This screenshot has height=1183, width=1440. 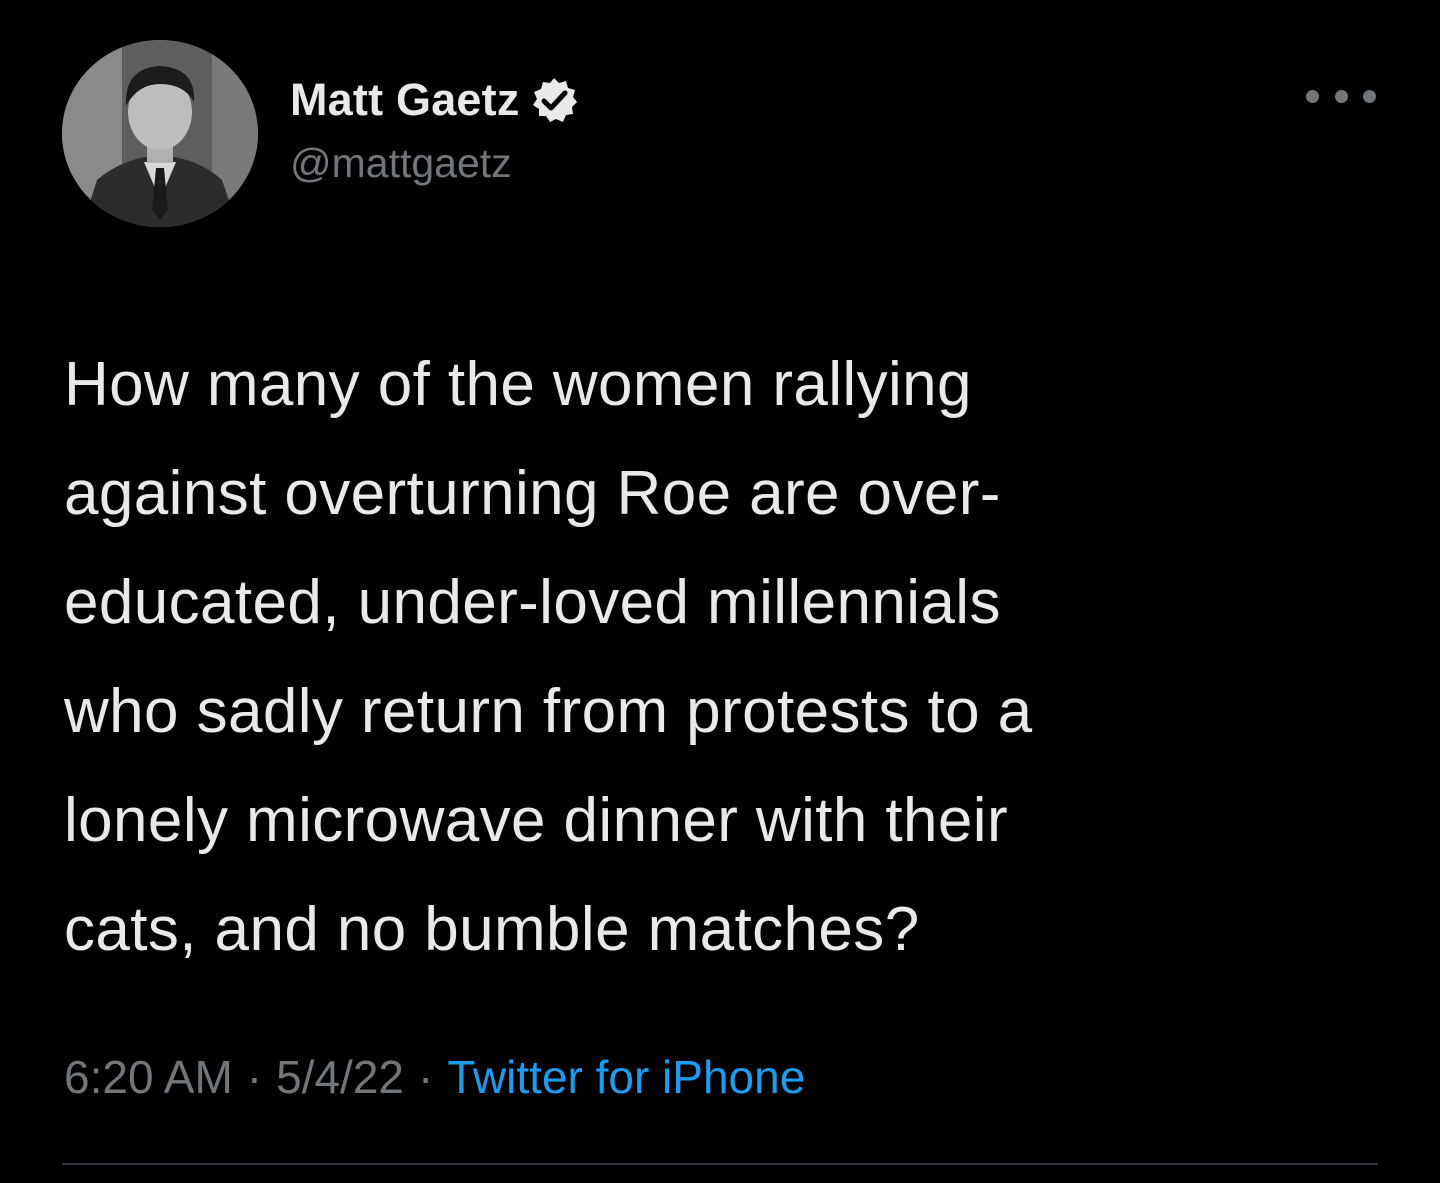 I want to click on tweet-text-line: How many of the women rallying, so click(x=518, y=384).